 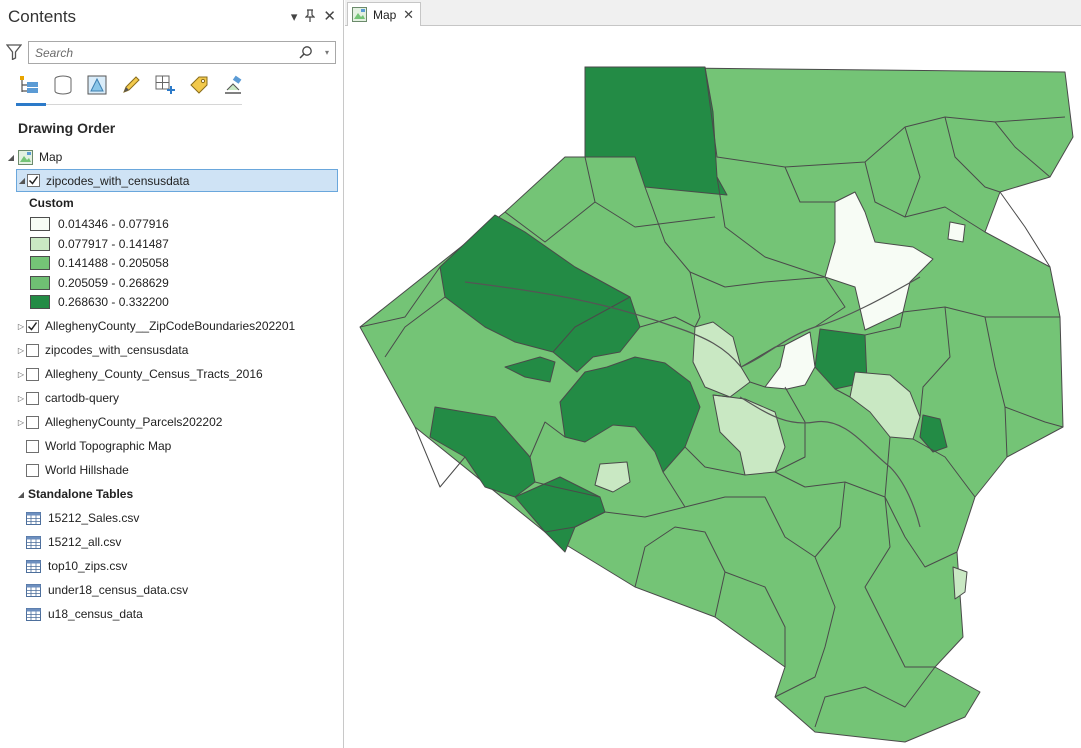 What do you see at coordinates (233, 85) in the screenshot?
I see `list-by-perspective-imagery-icon` at bounding box center [233, 85].